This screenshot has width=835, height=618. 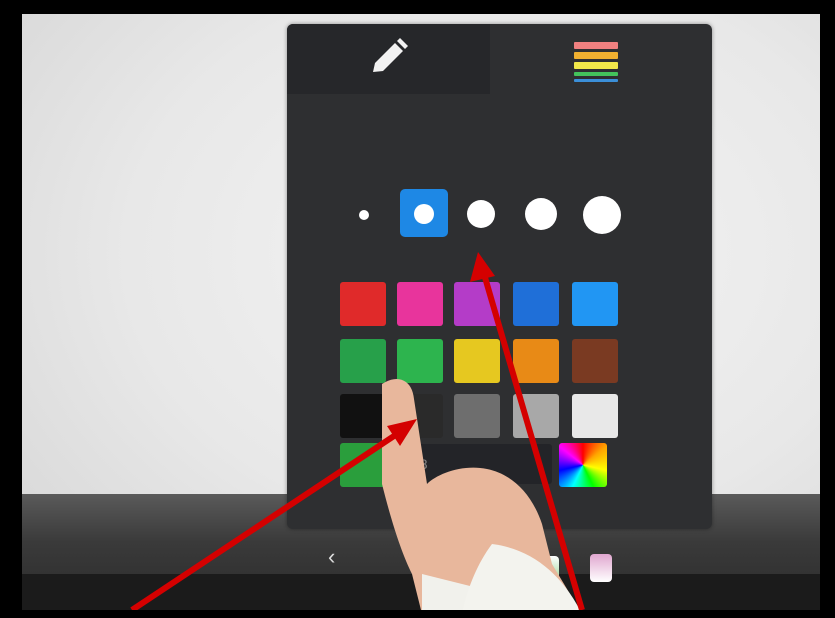 I want to click on arrow-head-black-swatch, so click(x=402, y=432).